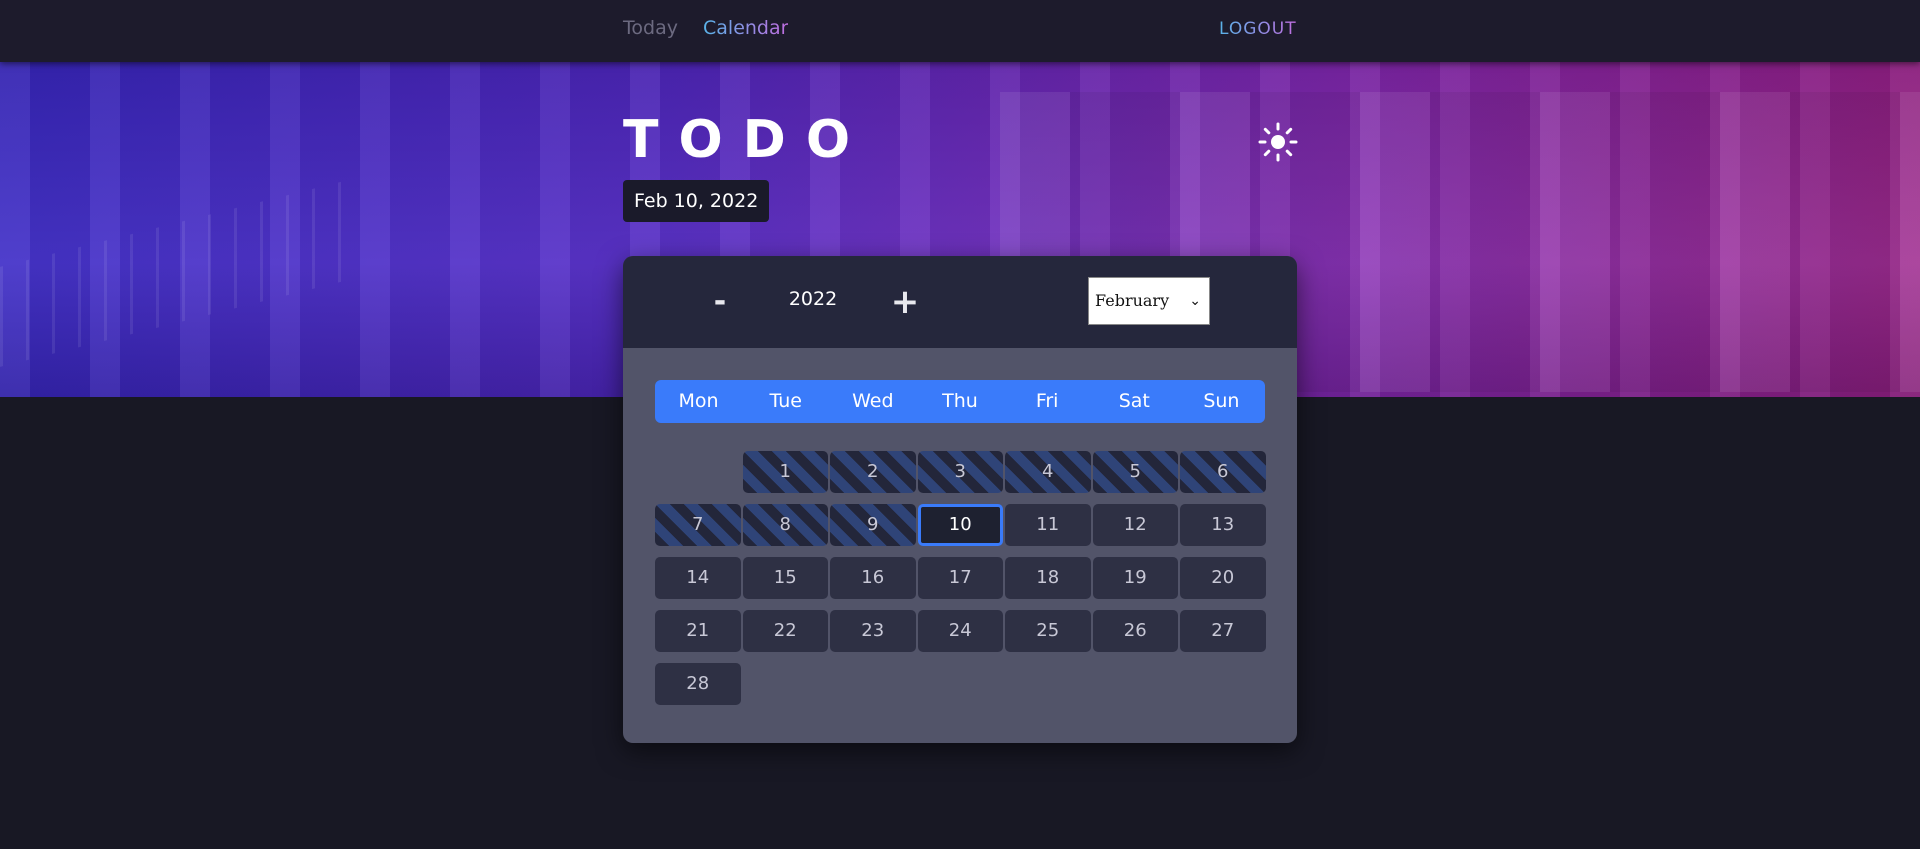 The width and height of the screenshot is (1920, 849). What do you see at coordinates (960, 631) in the screenshot?
I see `day-cell: 24` at bounding box center [960, 631].